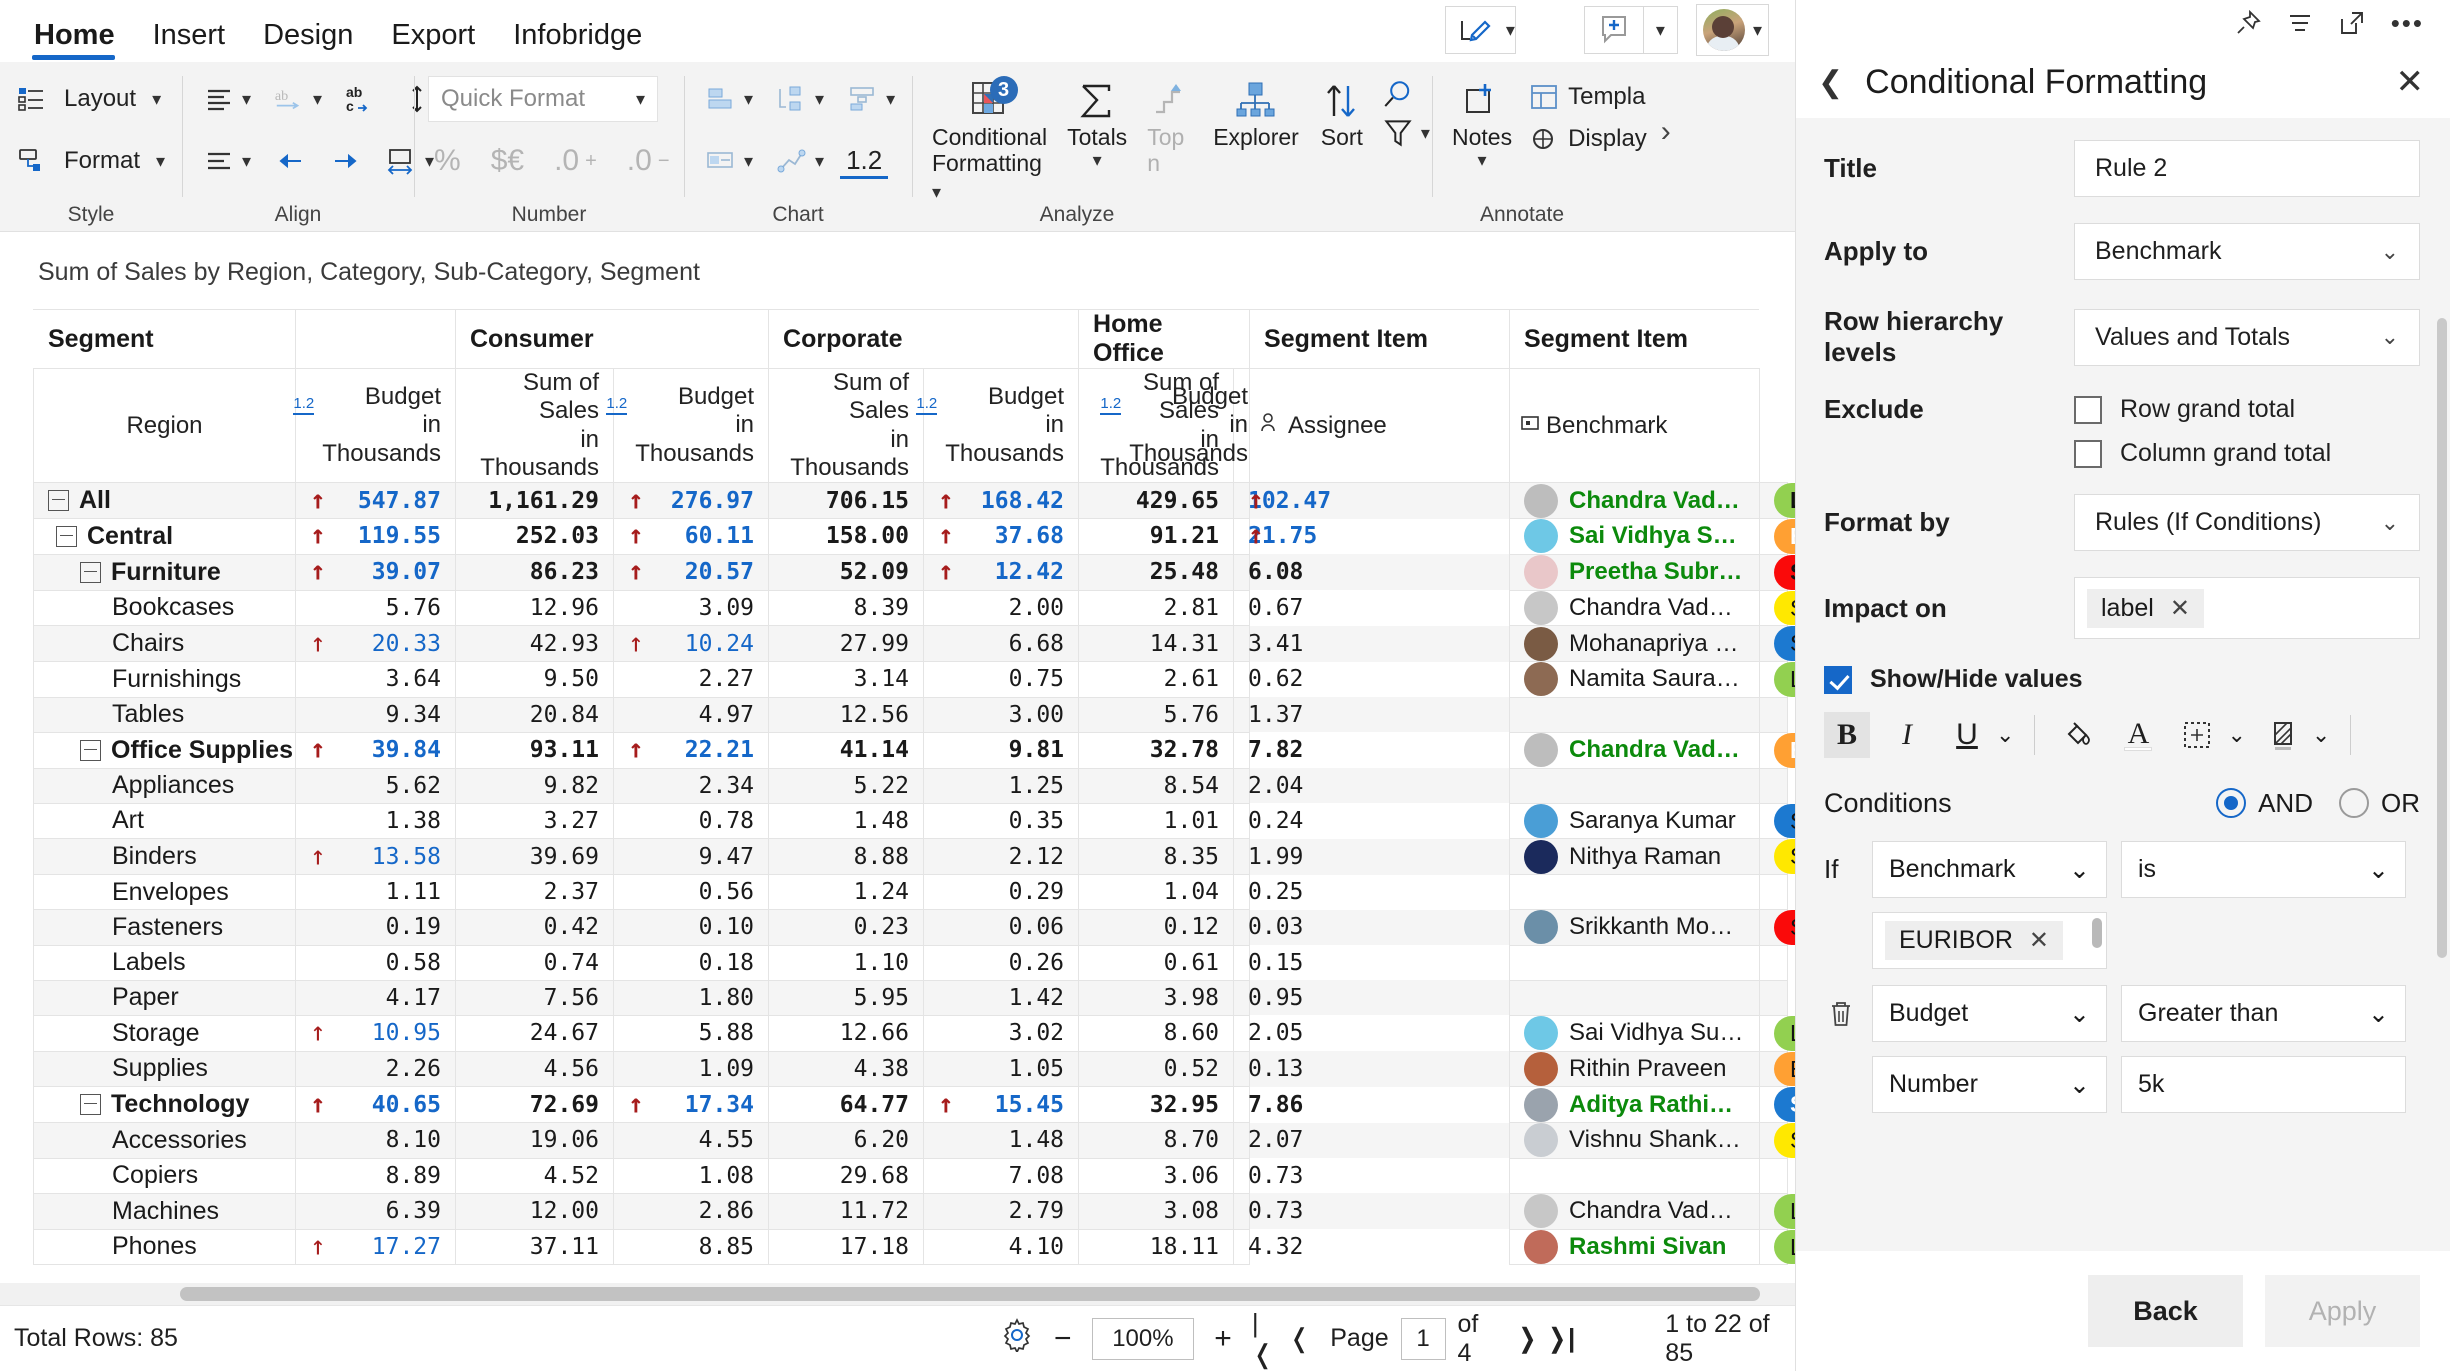 Image resolution: width=2450 pixels, height=1371 pixels. I want to click on row-label-cell: Furniture, so click(164, 572).